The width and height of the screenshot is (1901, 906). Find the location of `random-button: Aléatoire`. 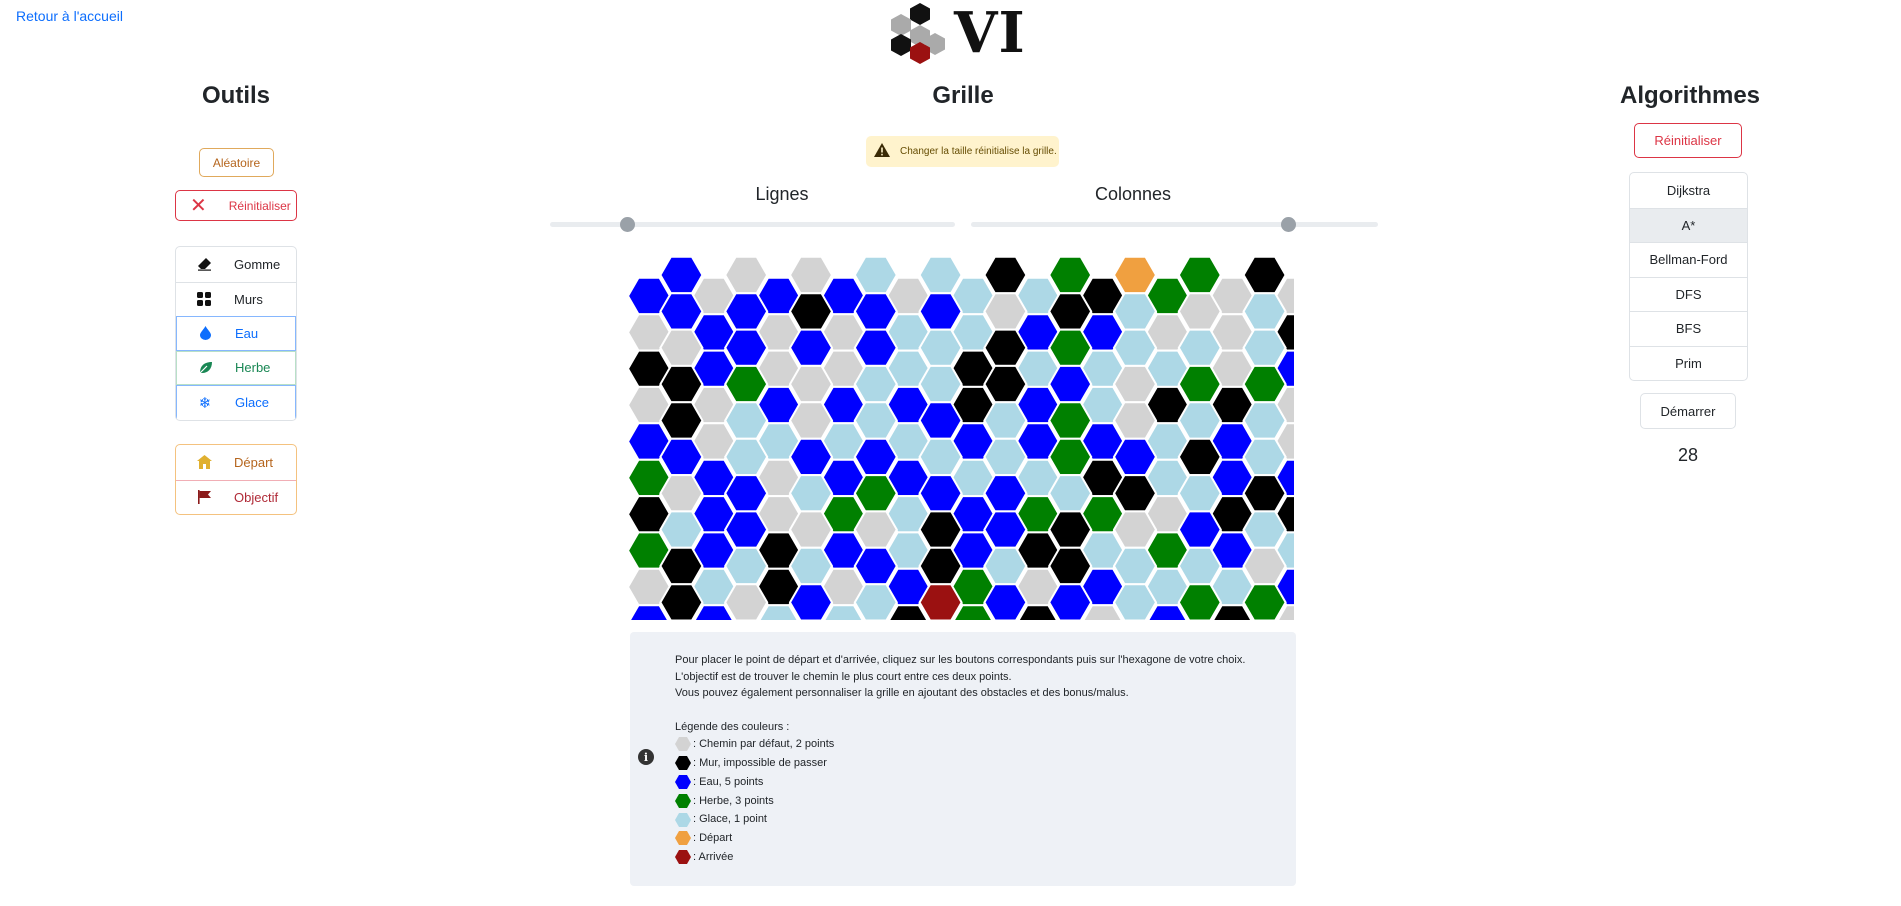

random-button: Aléatoire is located at coordinates (236, 162).